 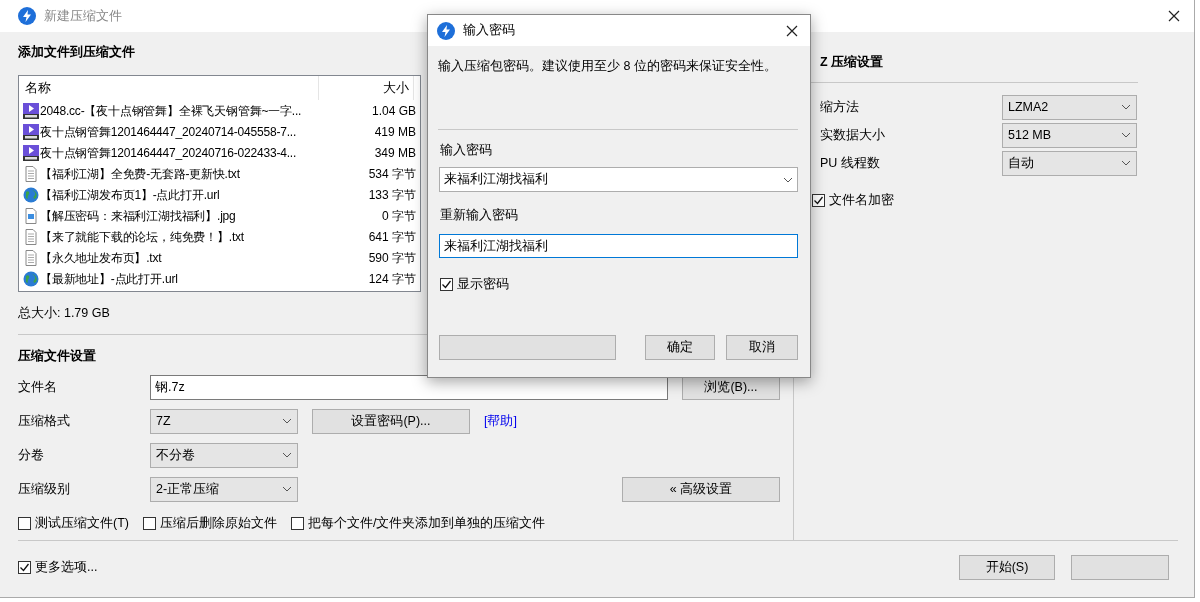 What do you see at coordinates (701, 489) in the screenshot?
I see `advanced-settings-button: « 高级设置` at bounding box center [701, 489].